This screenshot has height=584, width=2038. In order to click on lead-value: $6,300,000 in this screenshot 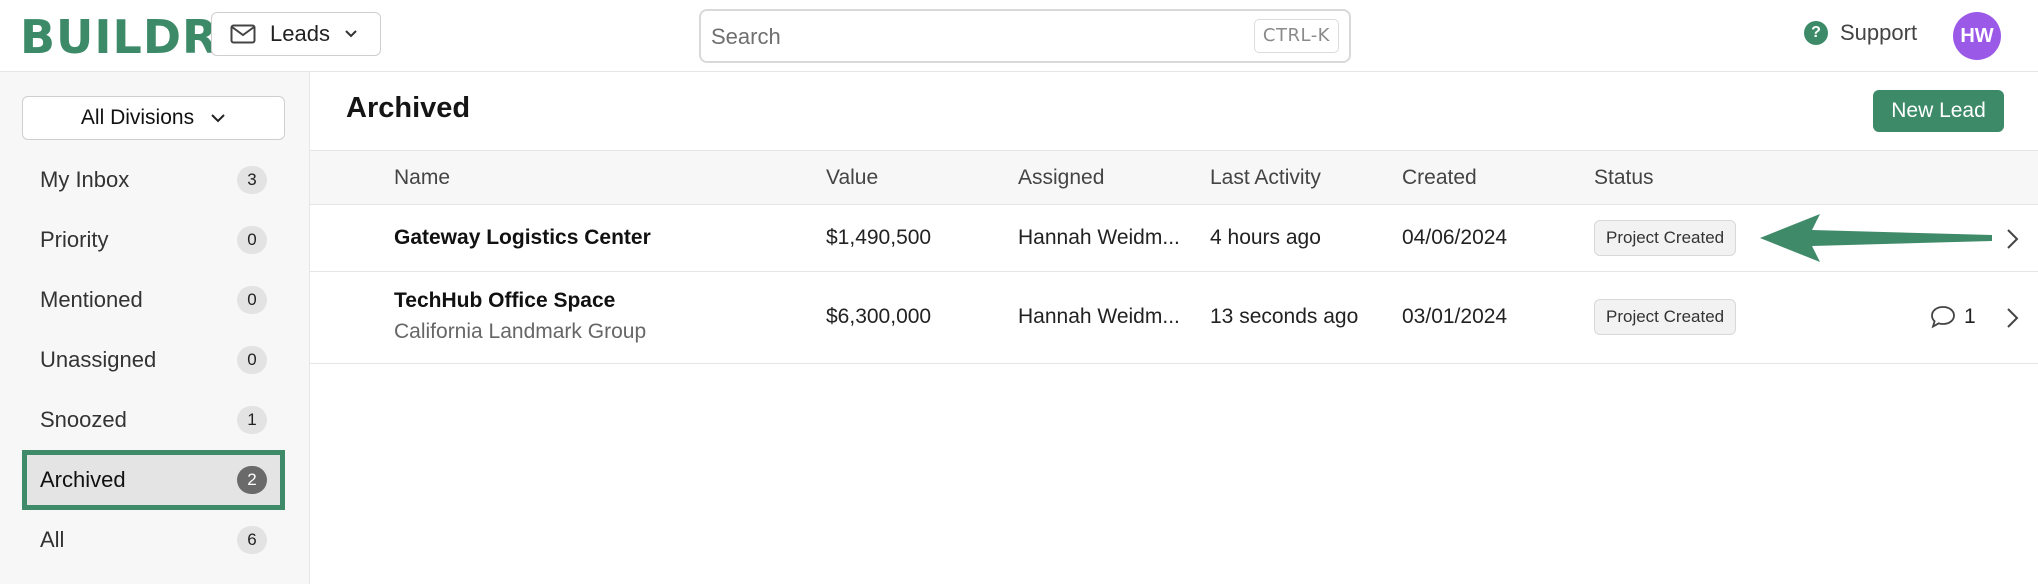, I will do `click(879, 316)`.